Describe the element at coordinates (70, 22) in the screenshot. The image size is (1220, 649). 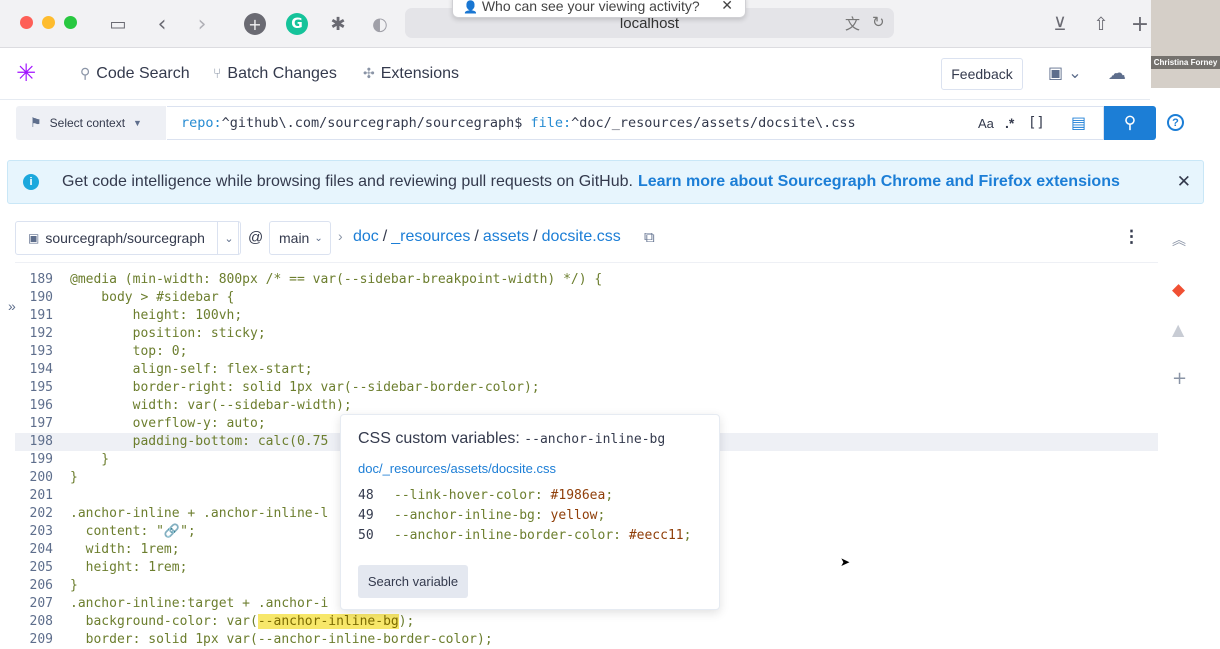
I see `maximize-window-button` at that location.